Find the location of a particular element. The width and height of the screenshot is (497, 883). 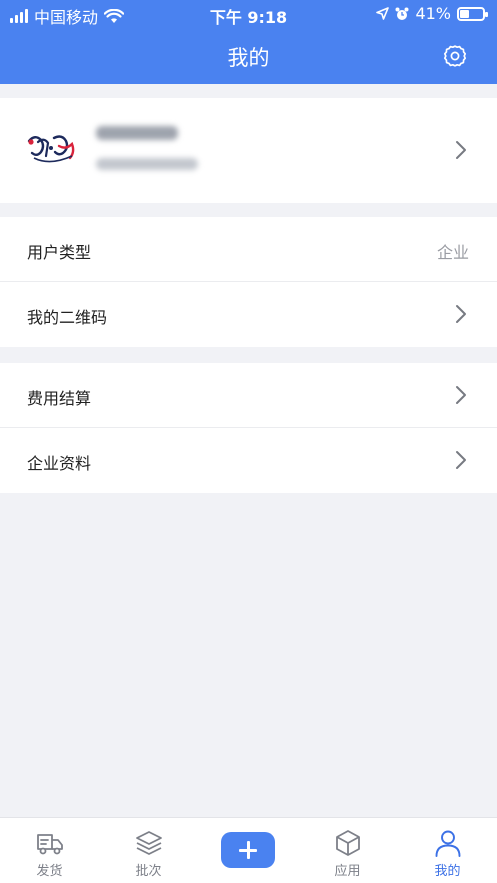

add-button is located at coordinates (248, 850).